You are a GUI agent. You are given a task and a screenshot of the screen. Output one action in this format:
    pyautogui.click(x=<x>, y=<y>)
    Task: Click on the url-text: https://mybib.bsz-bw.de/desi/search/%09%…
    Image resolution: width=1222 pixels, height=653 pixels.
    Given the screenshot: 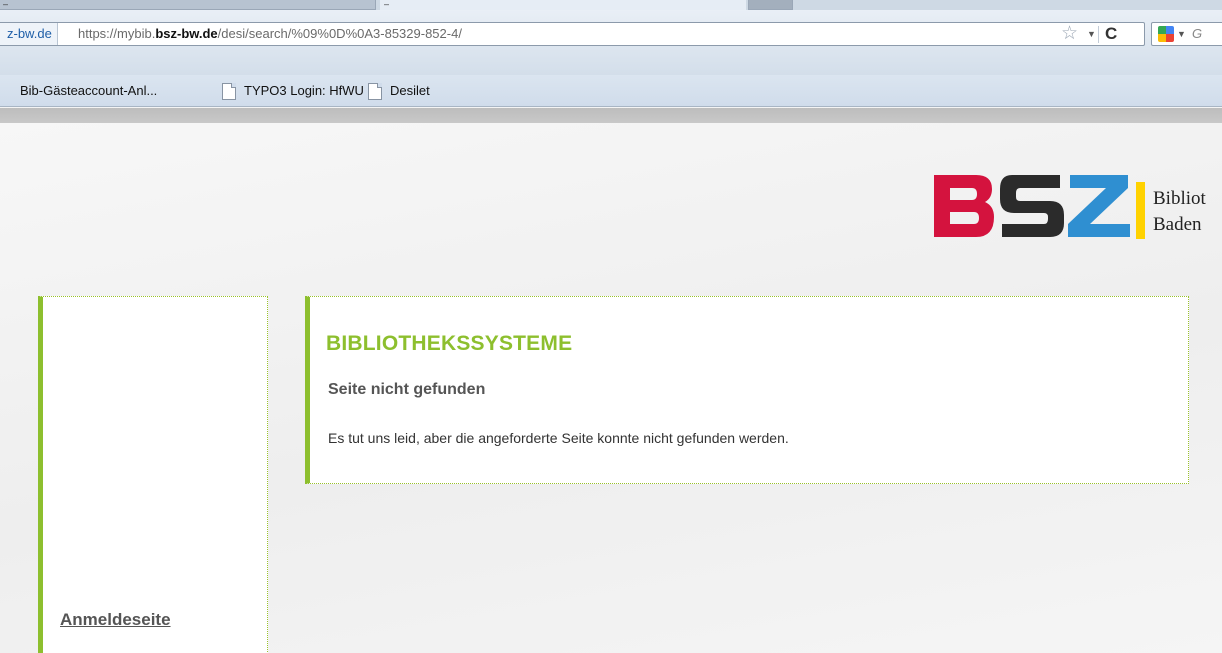 What is the action you would take?
    pyautogui.click(x=270, y=34)
    